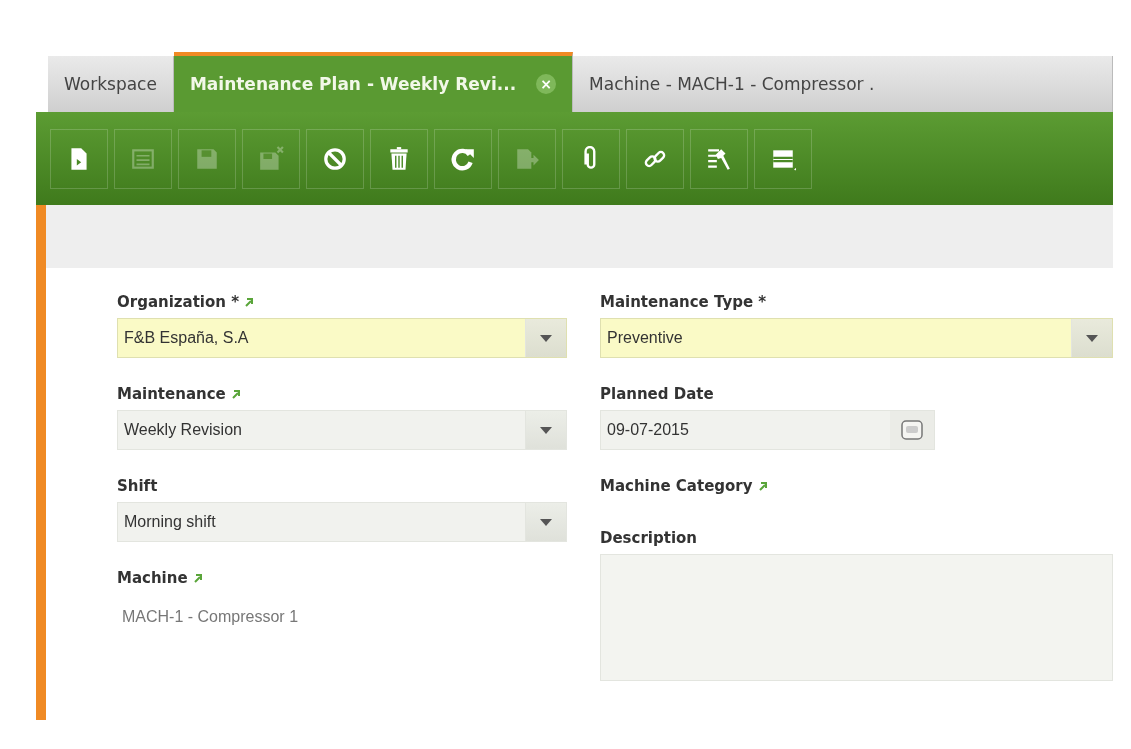 Image resolution: width=1131 pixels, height=749 pixels. Describe the element at coordinates (683, 302) in the screenshot. I see `field-label: Maintenance Type *` at that location.